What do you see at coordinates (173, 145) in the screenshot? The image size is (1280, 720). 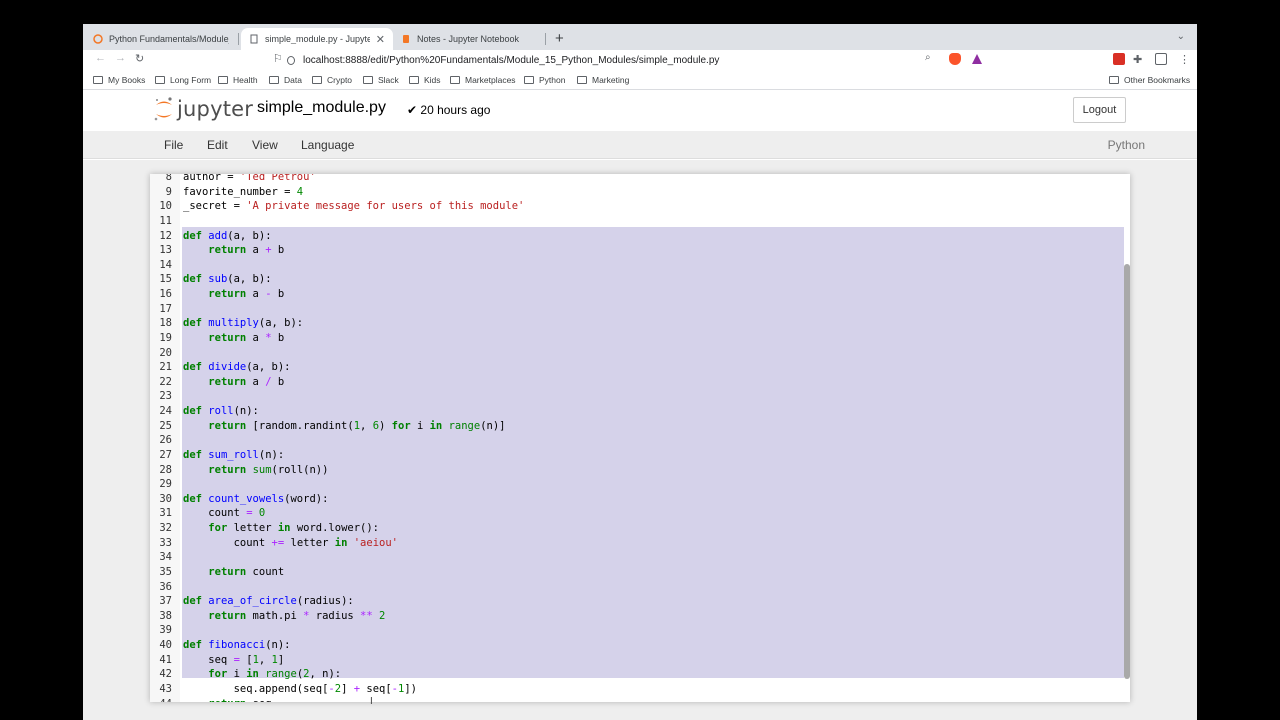 I see `menu-file: File` at bounding box center [173, 145].